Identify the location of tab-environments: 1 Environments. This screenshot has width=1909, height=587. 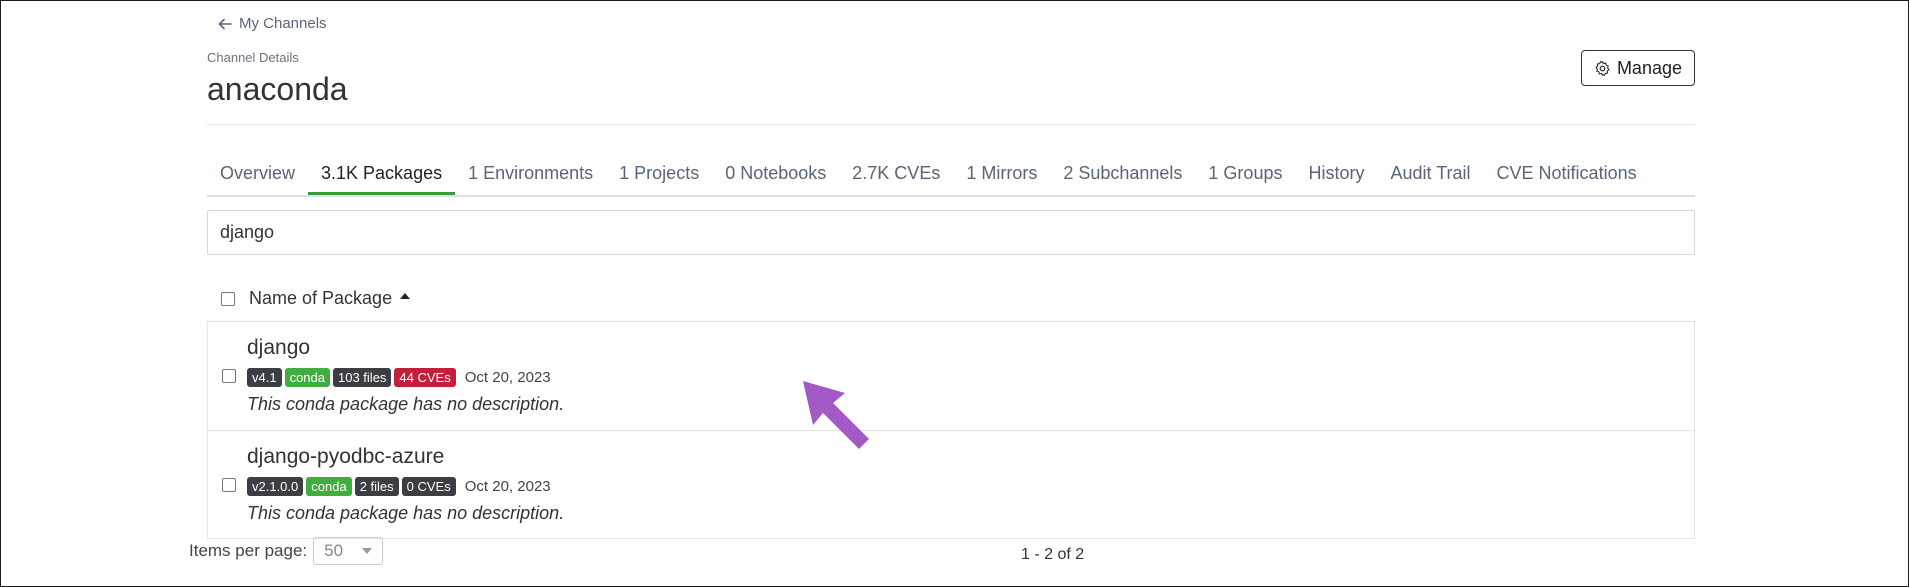
(530, 172).